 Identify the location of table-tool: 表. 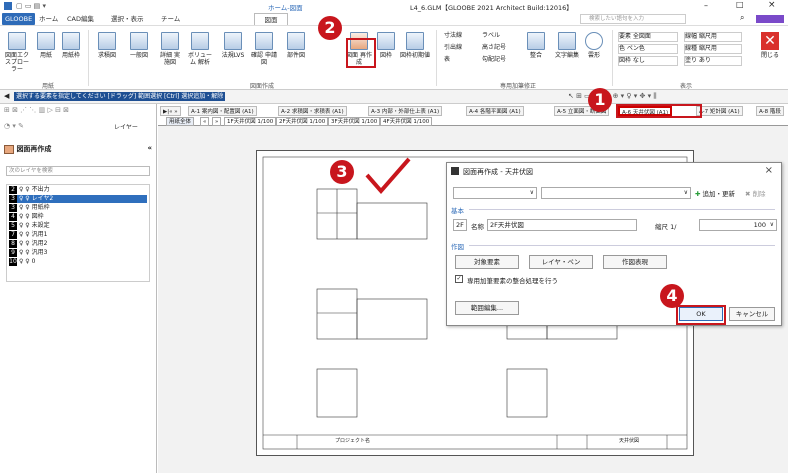
(447, 60).